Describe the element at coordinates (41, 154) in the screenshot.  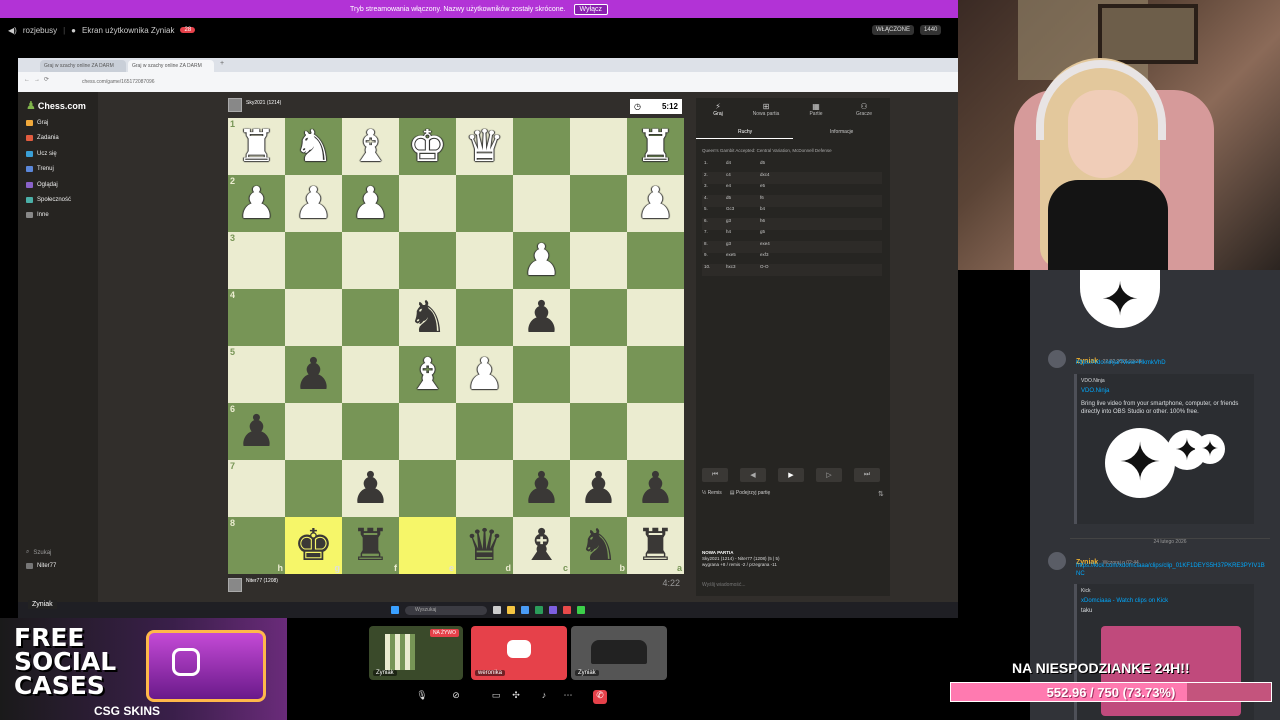
I see `sidebar-item-learn: Ucz się` at that location.